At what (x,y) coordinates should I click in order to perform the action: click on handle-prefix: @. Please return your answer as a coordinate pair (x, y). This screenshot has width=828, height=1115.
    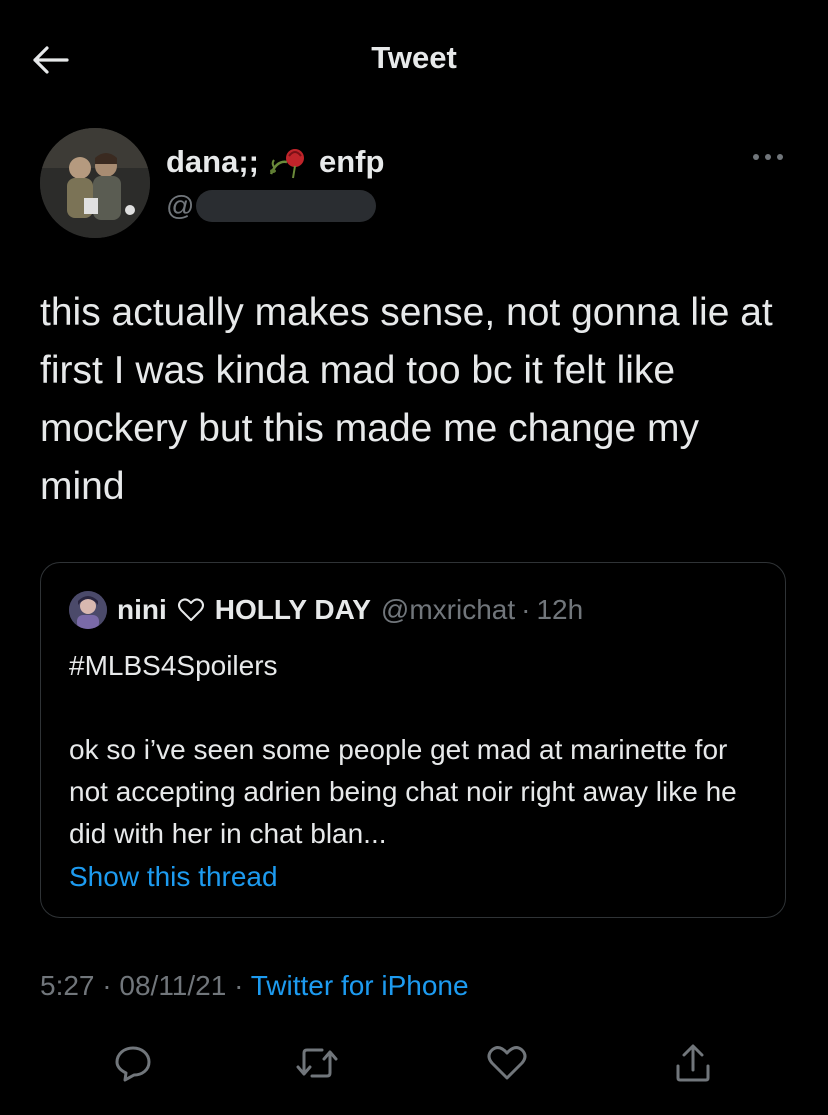
    Looking at the image, I should click on (180, 205).